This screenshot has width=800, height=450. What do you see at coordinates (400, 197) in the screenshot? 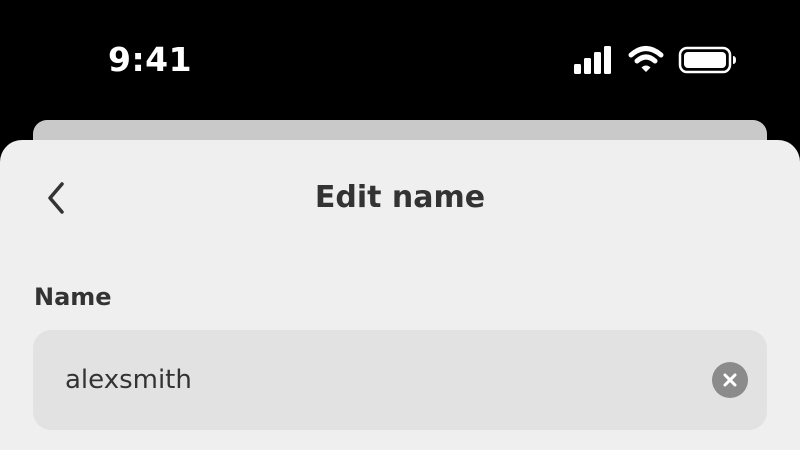
I see `page-title: Edit name` at bounding box center [400, 197].